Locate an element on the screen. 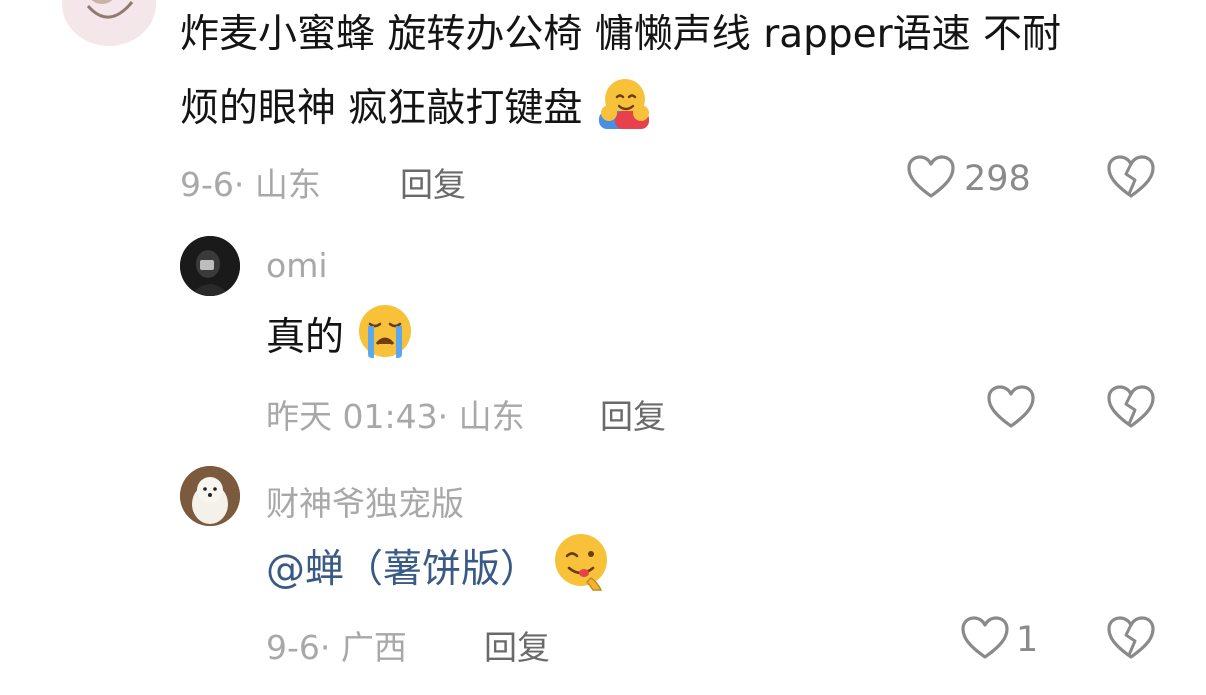 Image resolution: width=1206 pixels, height=695 pixels. comment-text: 真的 is located at coordinates (340, 343).